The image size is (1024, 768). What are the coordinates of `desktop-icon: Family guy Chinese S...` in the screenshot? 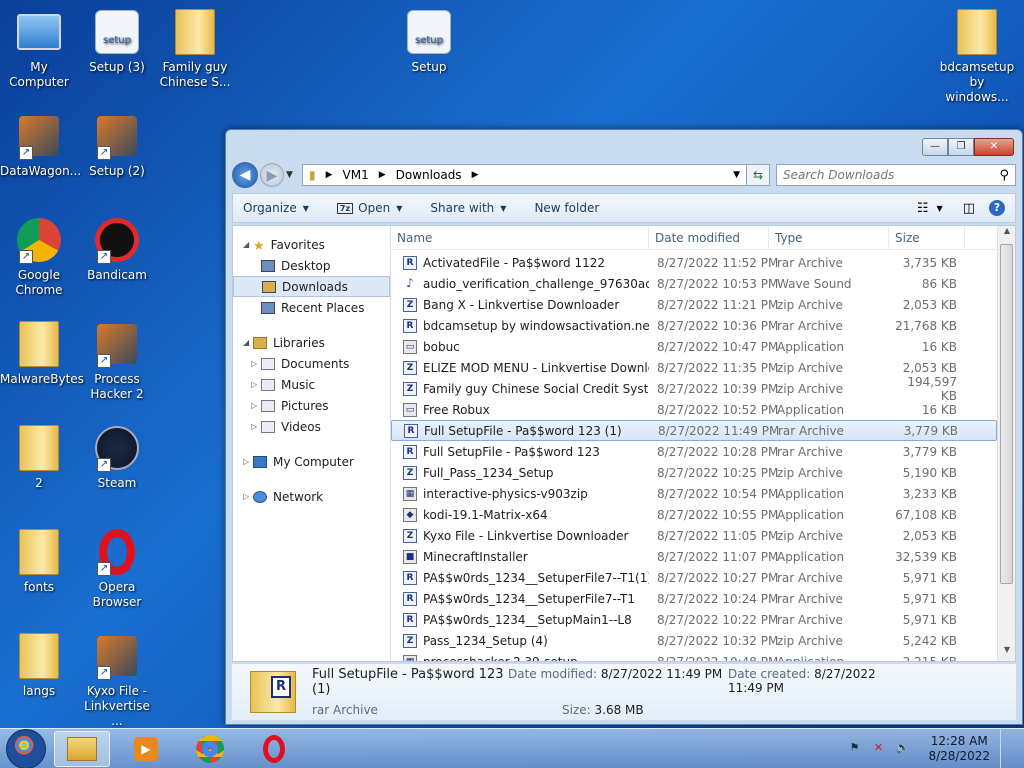 It's located at (195, 49).